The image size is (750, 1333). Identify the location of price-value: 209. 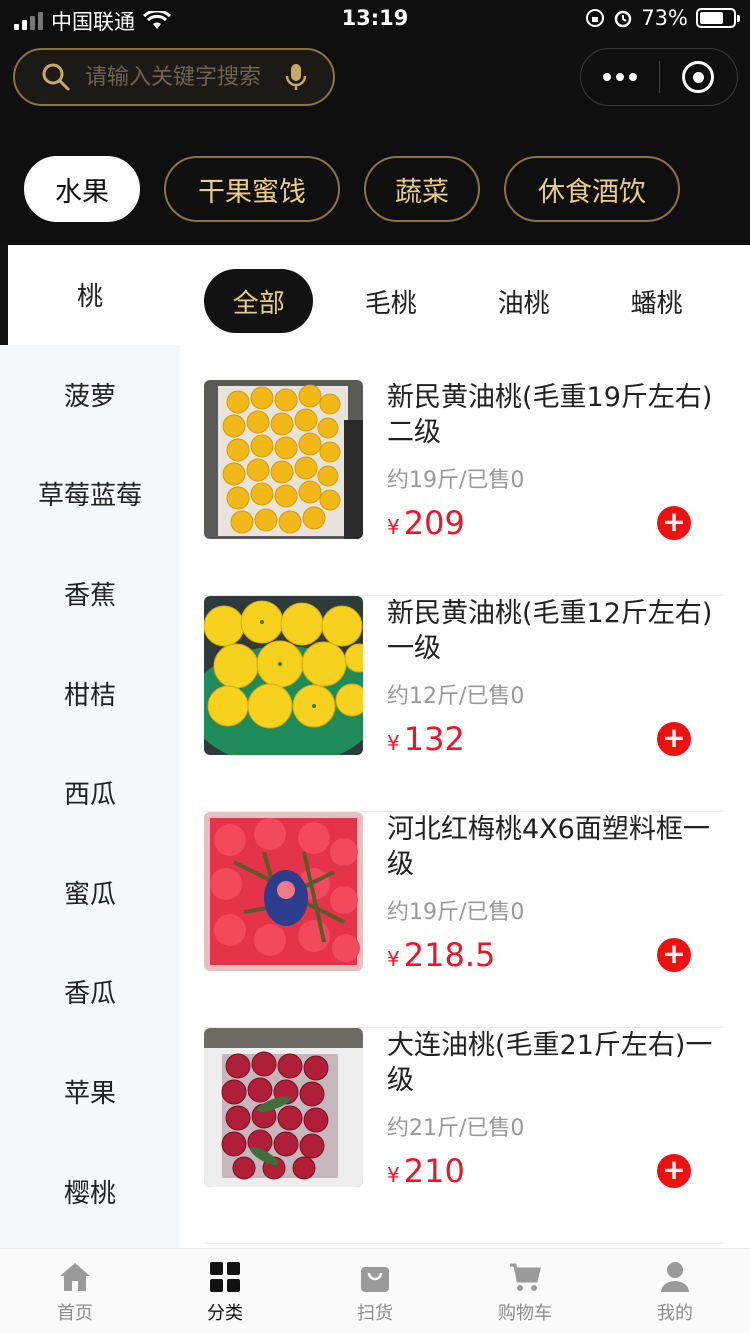
(434, 523).